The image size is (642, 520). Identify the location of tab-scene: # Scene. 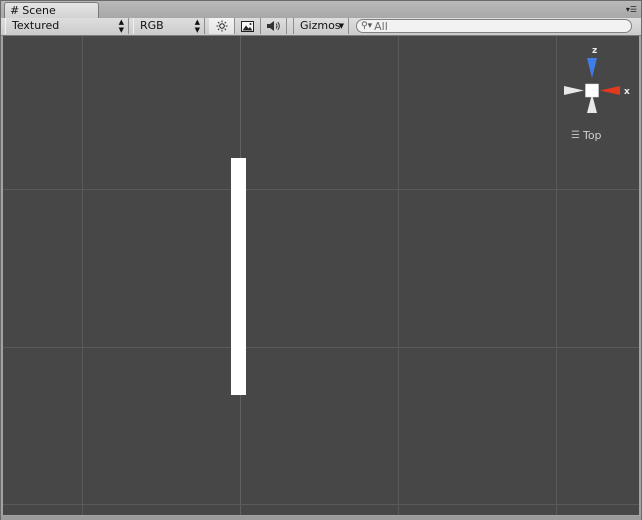
(51, 10).